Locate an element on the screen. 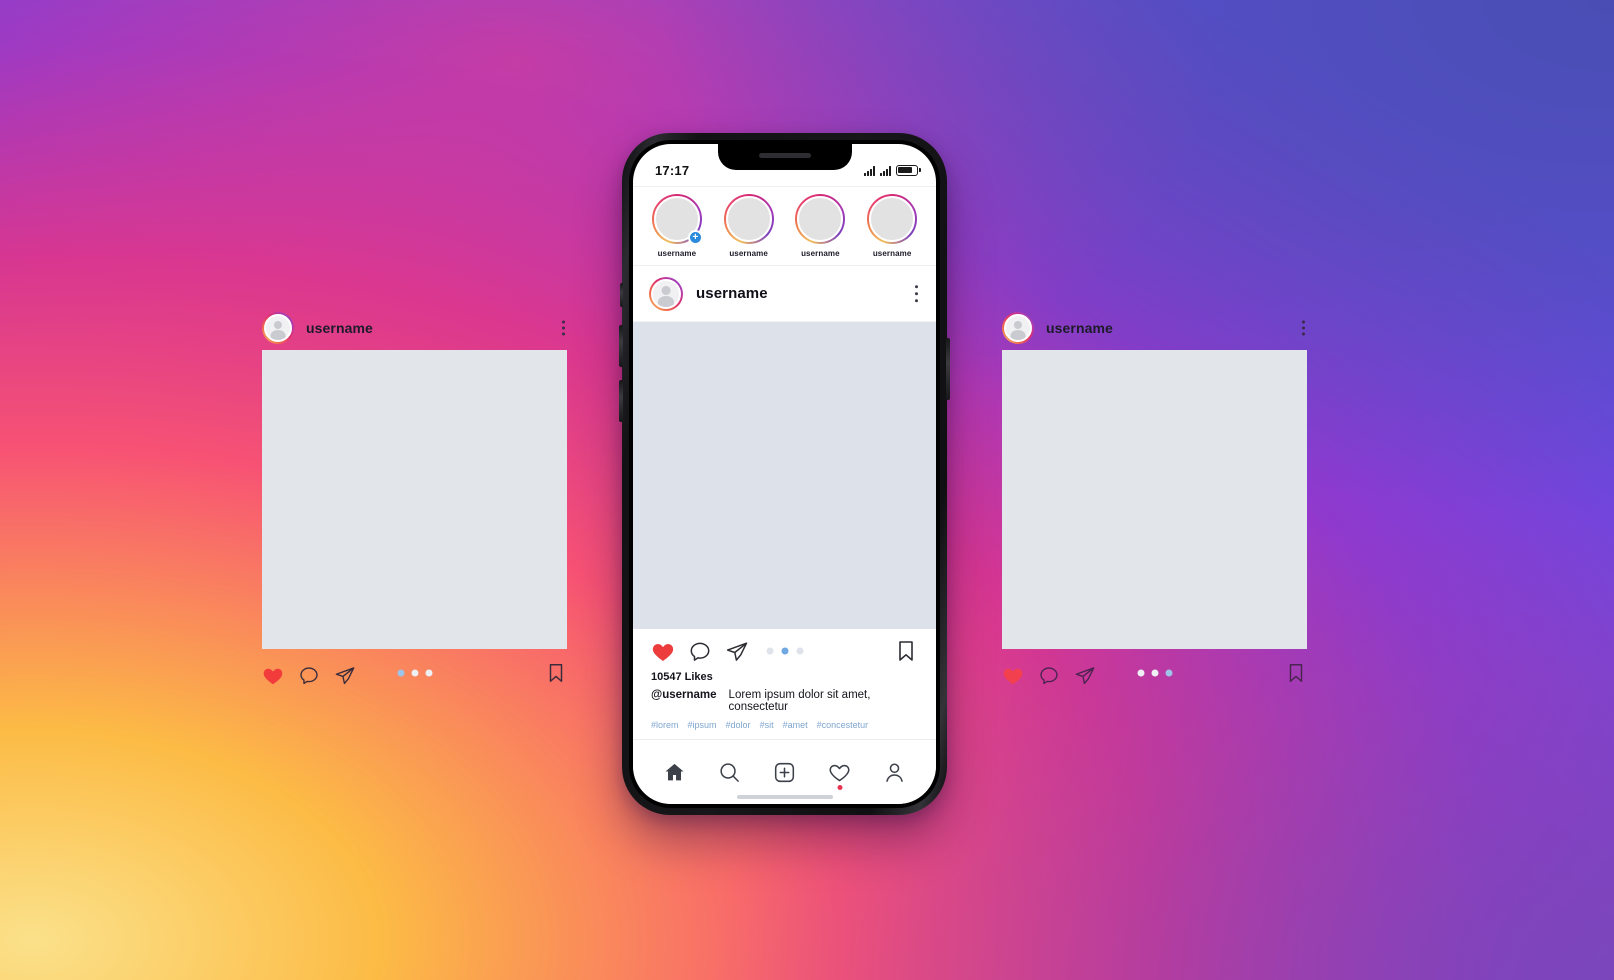 The height and width of the screenshot is (980, 1614). status-bar-time: 17:17 is located at coordinates (672, 170).